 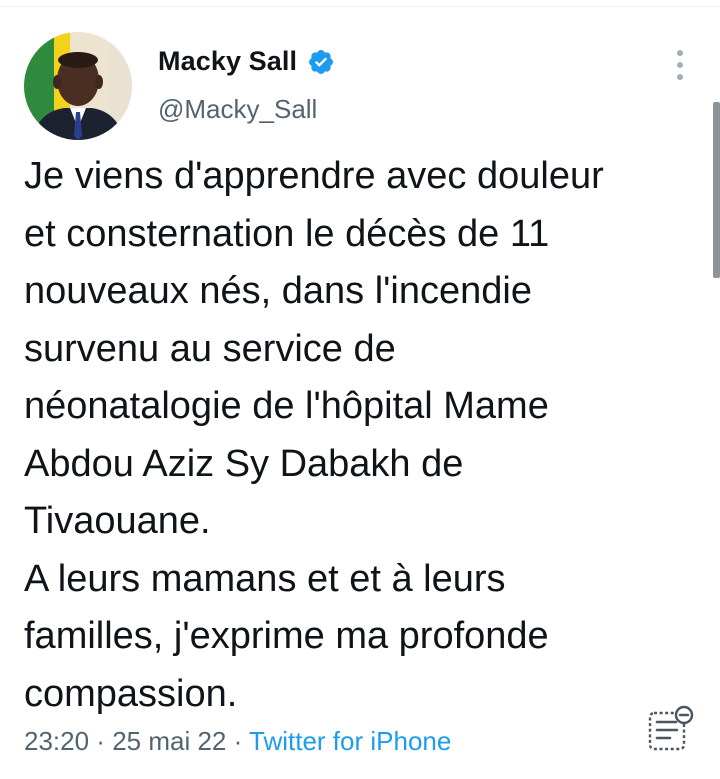 I want to click on author-name: Macky Sall, so click(x=227, y=61).